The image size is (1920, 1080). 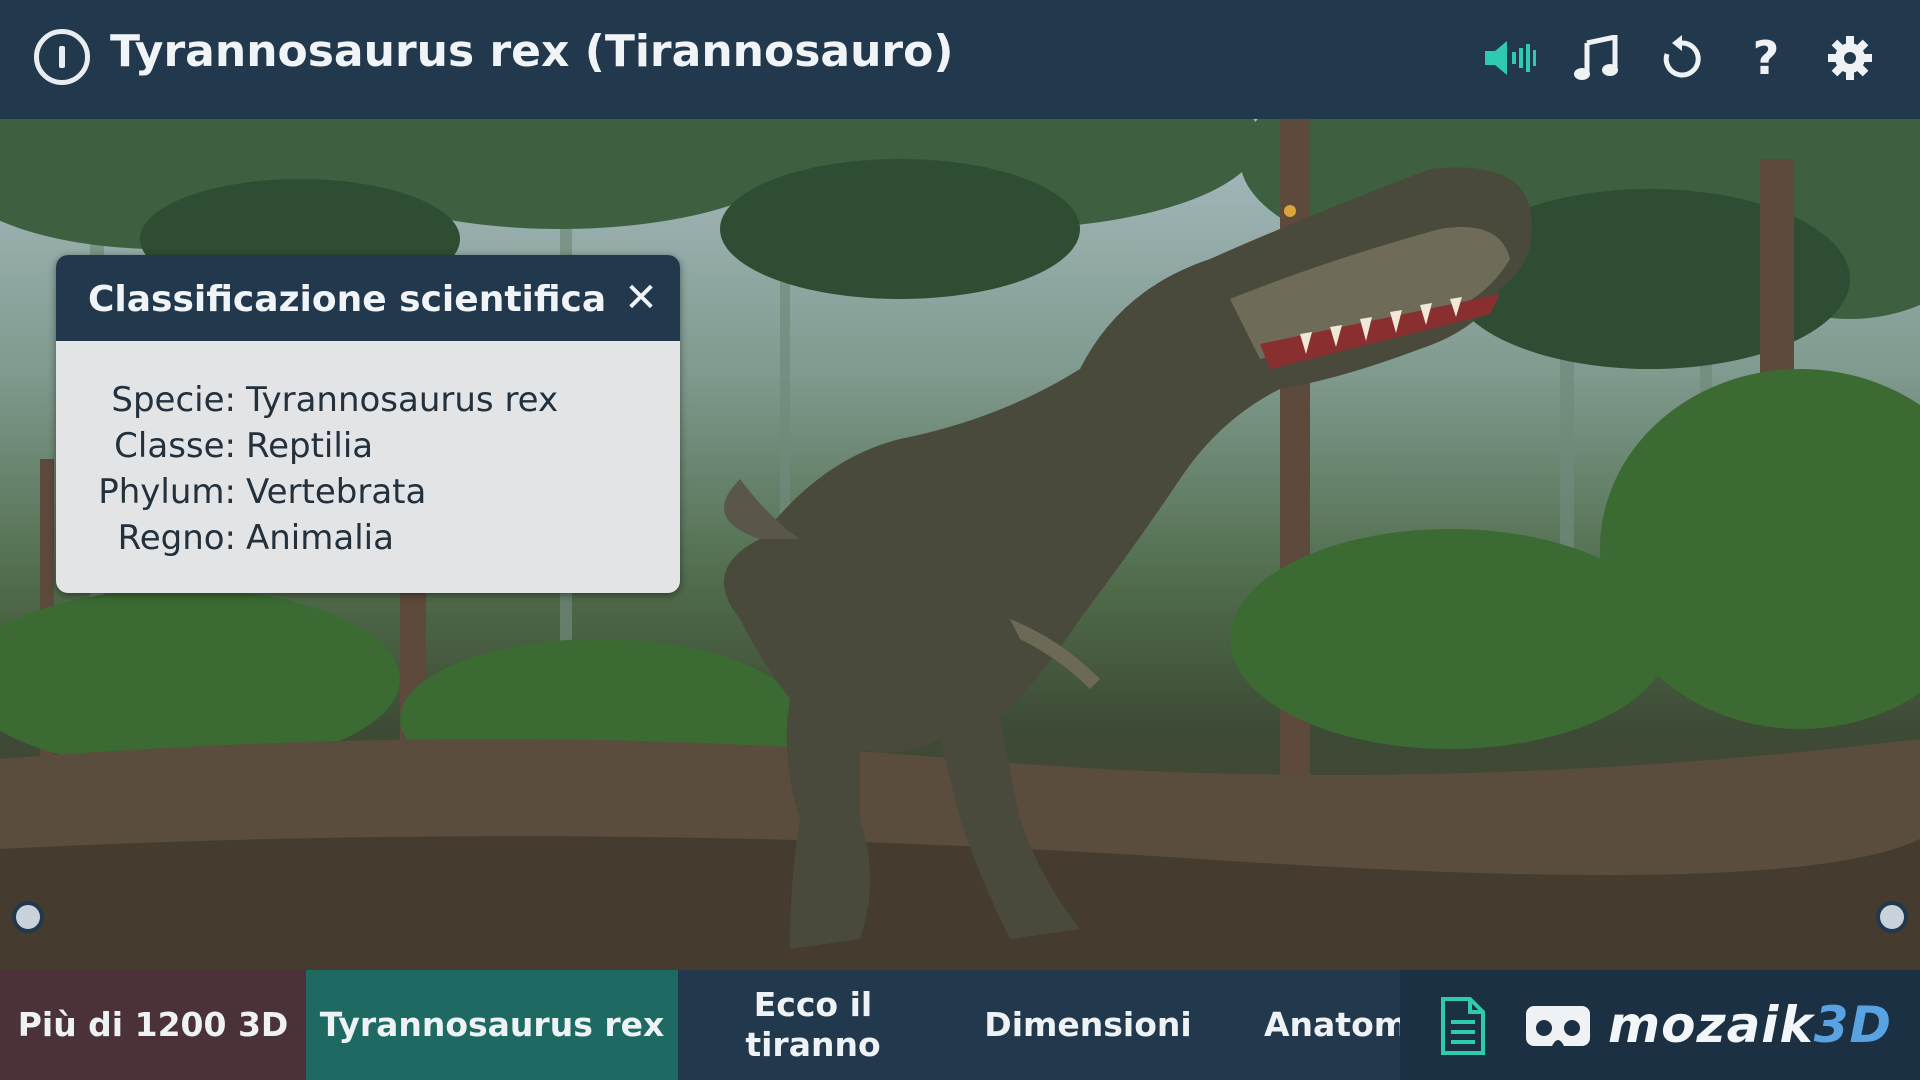 What do you see at coordinates (62, 57) in the screenshot?
I see `power-icon` at bounding box center [62, 57].